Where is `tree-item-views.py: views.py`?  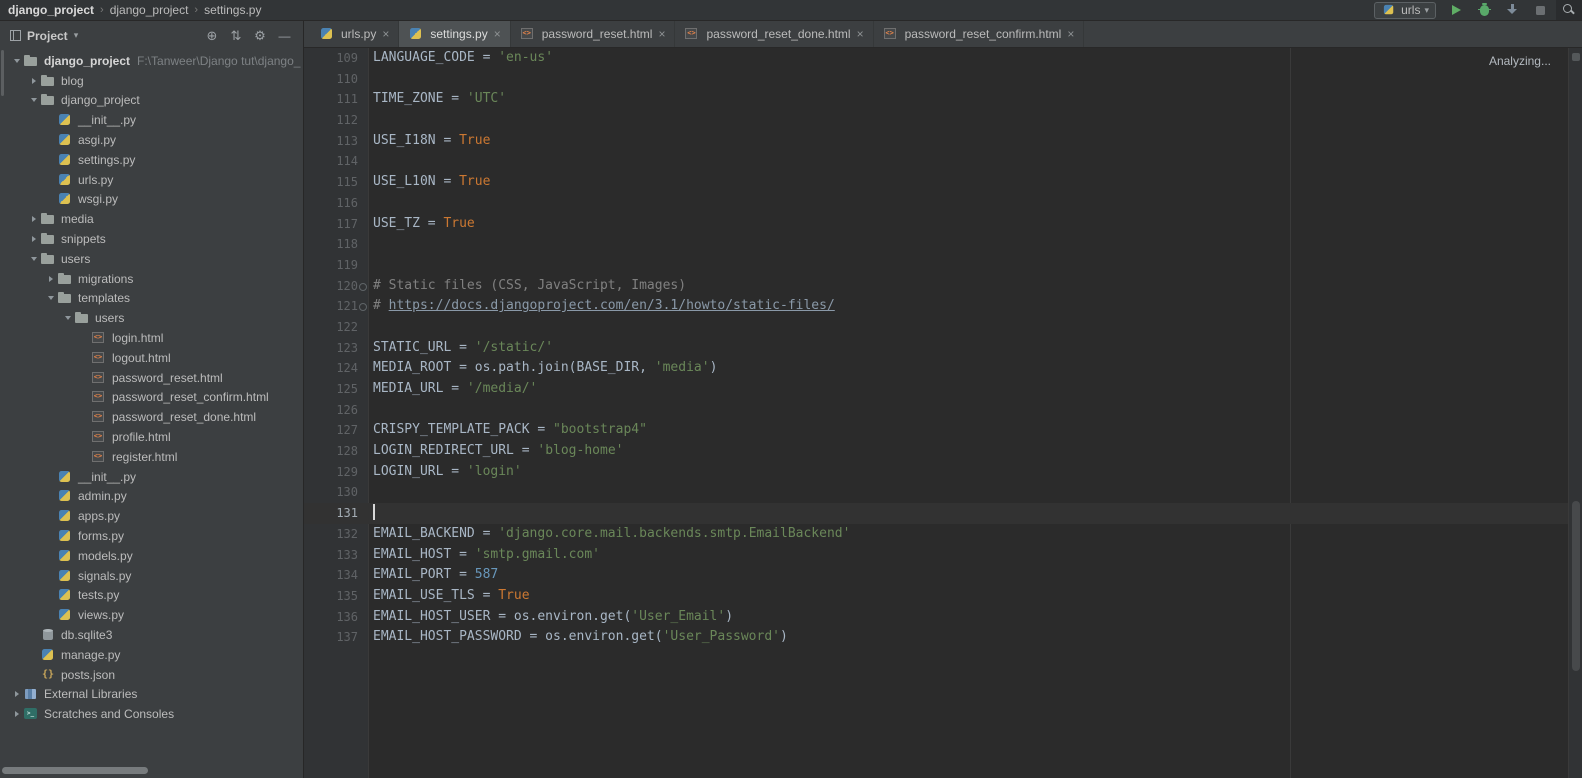
tree-item-views.py: views.py is located at coordinates (150, 615).